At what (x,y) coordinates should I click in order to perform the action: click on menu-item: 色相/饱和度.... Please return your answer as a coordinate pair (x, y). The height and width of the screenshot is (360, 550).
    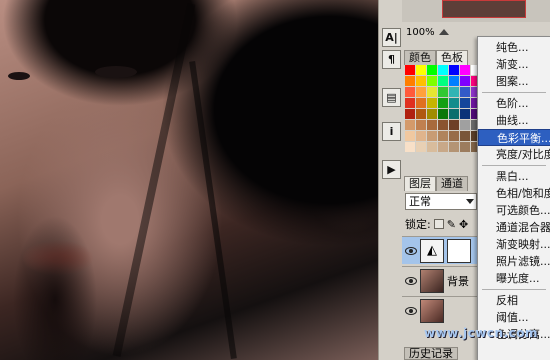
    Looking at the image, I should click on (514, 193).